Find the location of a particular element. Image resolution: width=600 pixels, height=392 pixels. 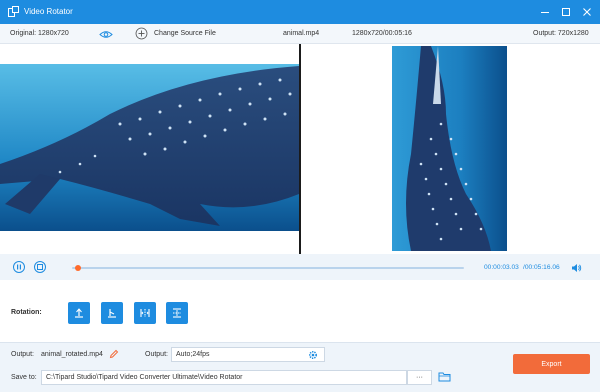

close-button is located at coordinates (587, 12).